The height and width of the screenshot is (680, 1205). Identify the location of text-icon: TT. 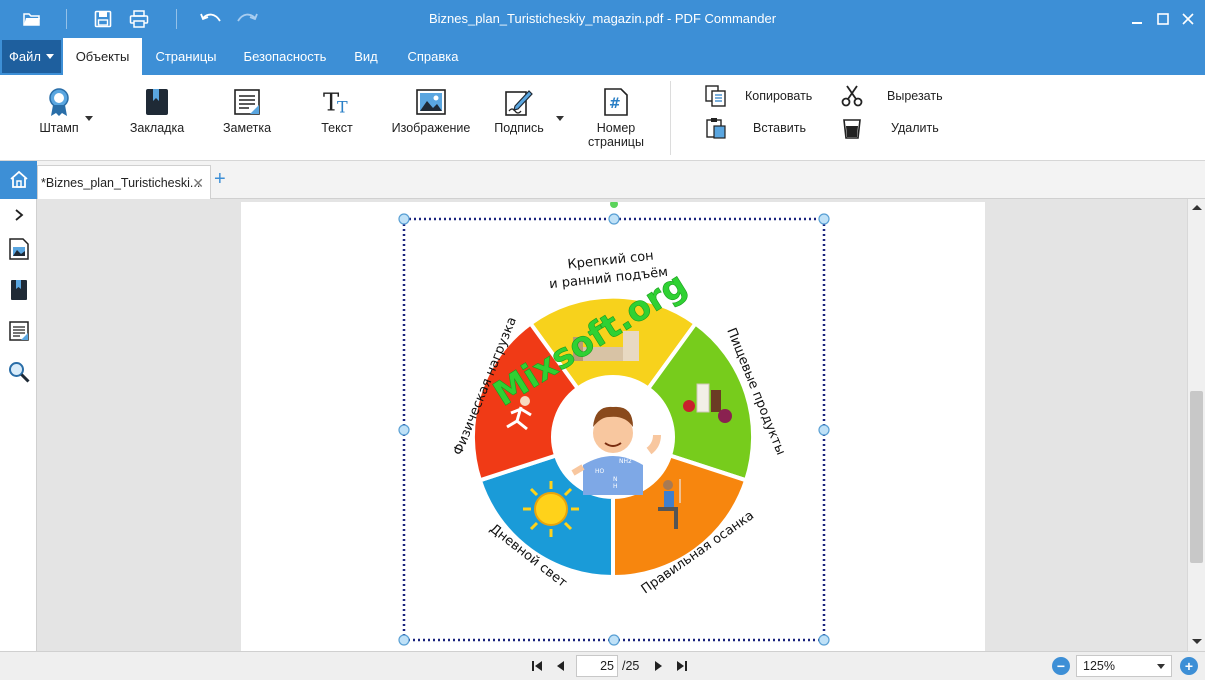
(337, 102).